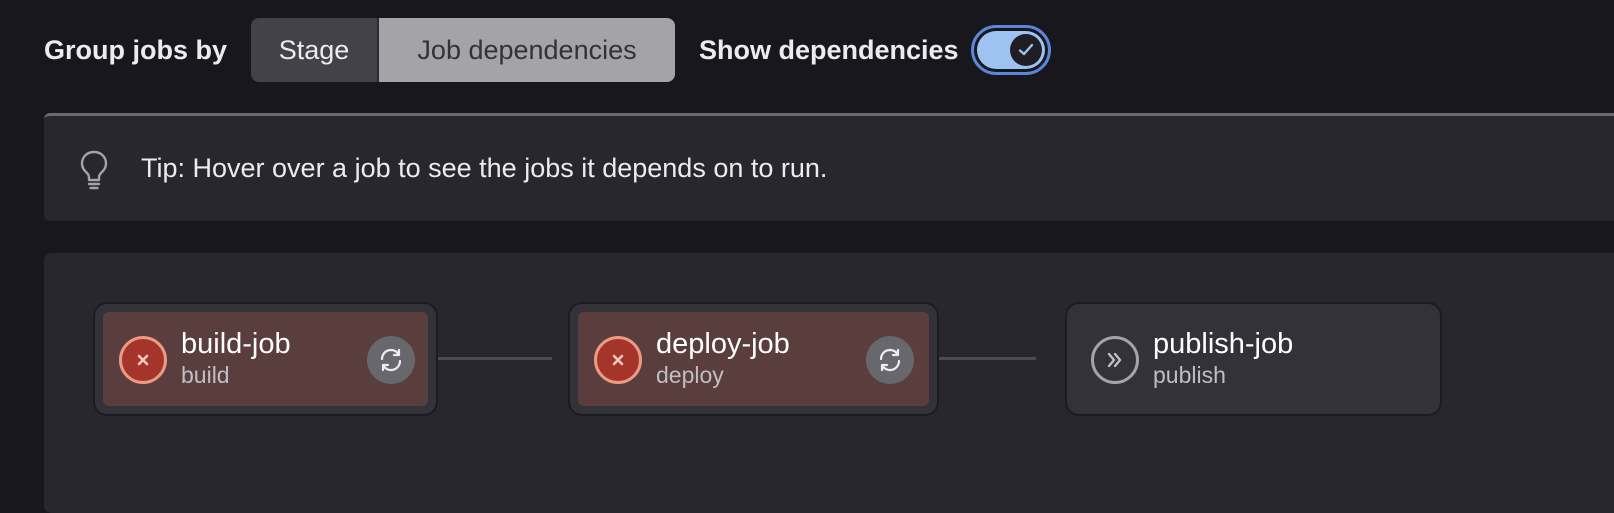 This screenshot has width=1614, height=513. I want to click on check-icon, so click(1025, 49).